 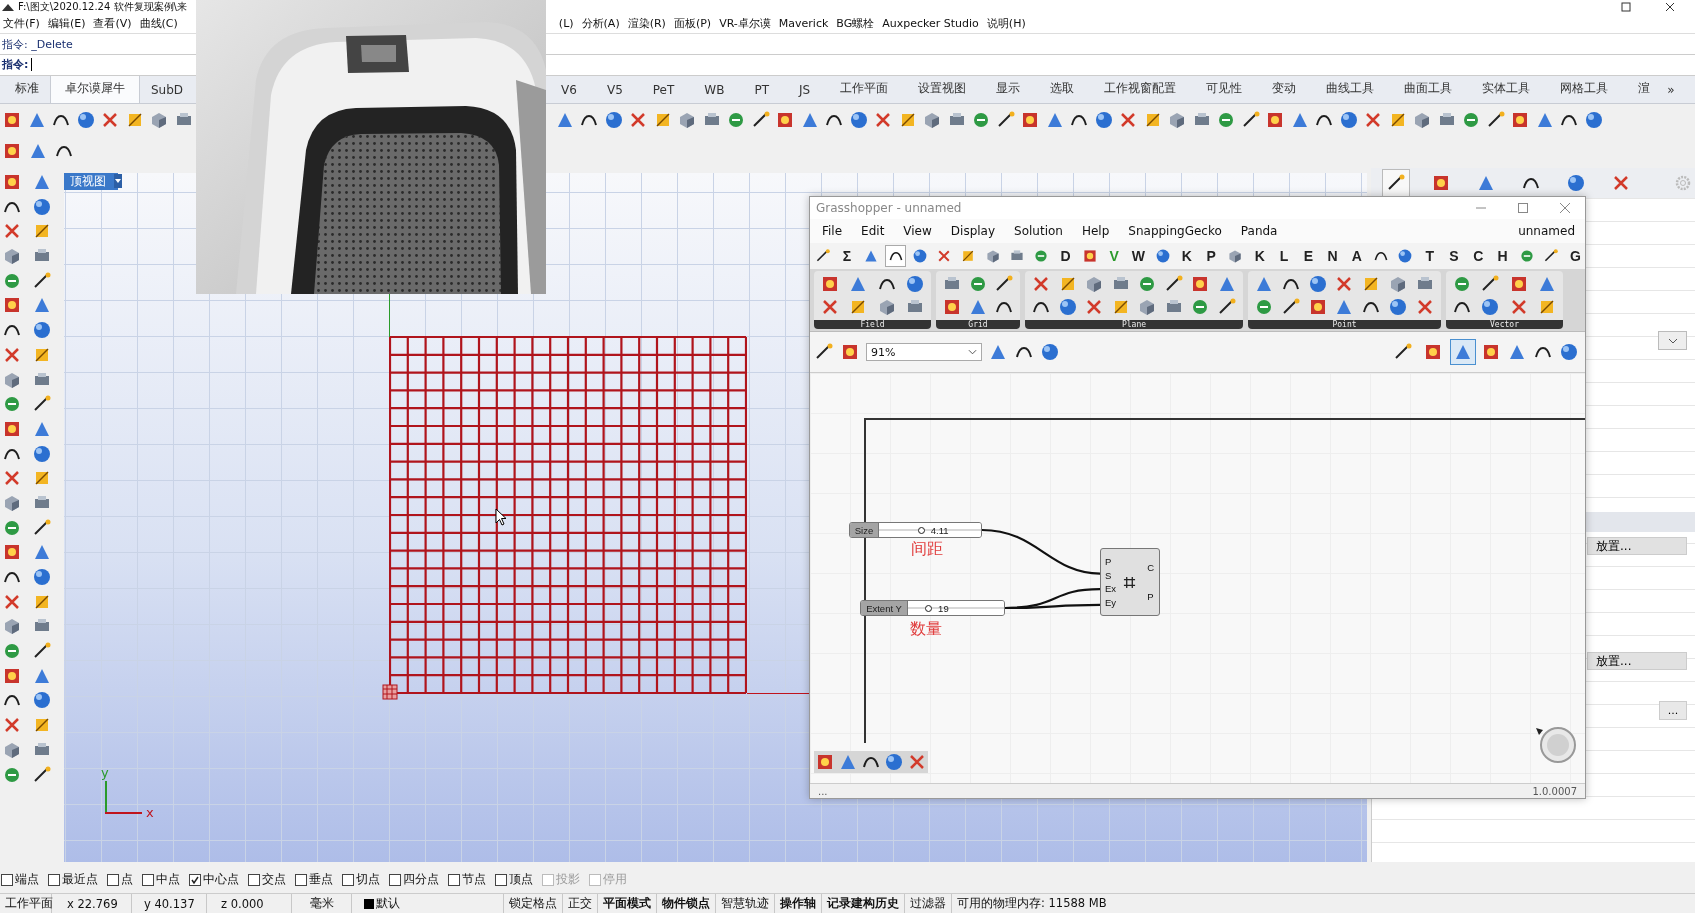 What do you see at coordinates (20, 879) in the screenshot?
I see `osnap-checkbox: 端点` at bounding box center [20, 879].